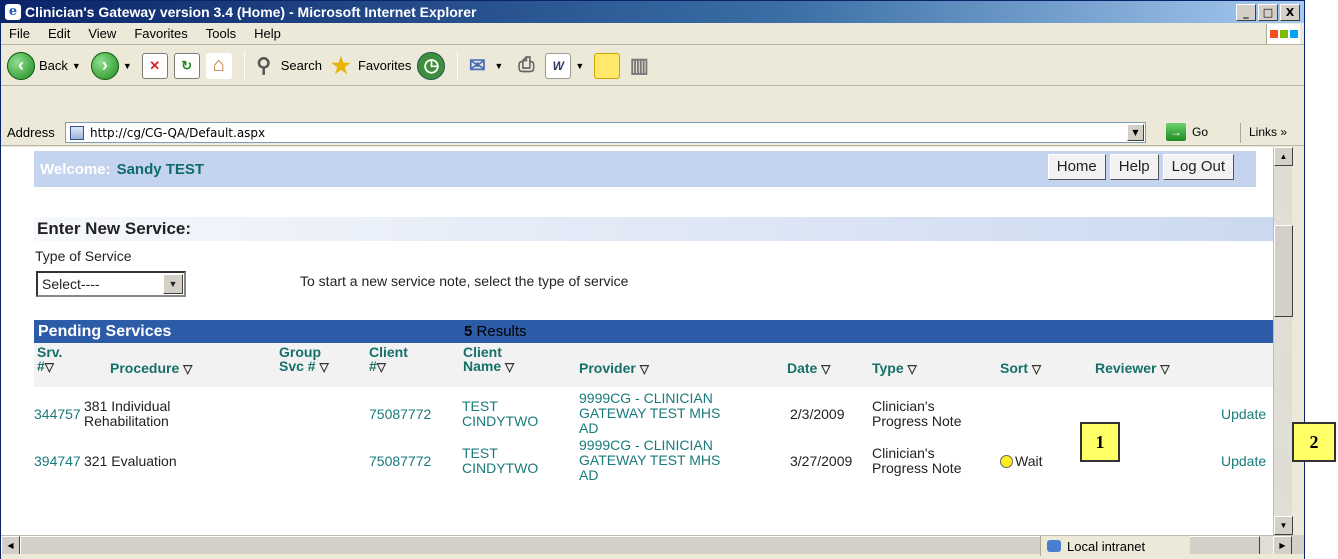 The width and height of the screenshot is (1338, 559). What do you see at coordinates (485, 66) in the screenshot?
I see `mail-button: ✉ ▼` at bounding box center [485, 66].